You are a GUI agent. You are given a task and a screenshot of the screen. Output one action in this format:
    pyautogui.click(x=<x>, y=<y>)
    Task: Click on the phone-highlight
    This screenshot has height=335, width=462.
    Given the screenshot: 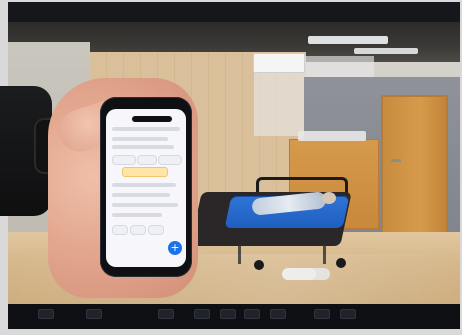 What is the action you would take?
    pyautogui.click(x=145, y=172)
    